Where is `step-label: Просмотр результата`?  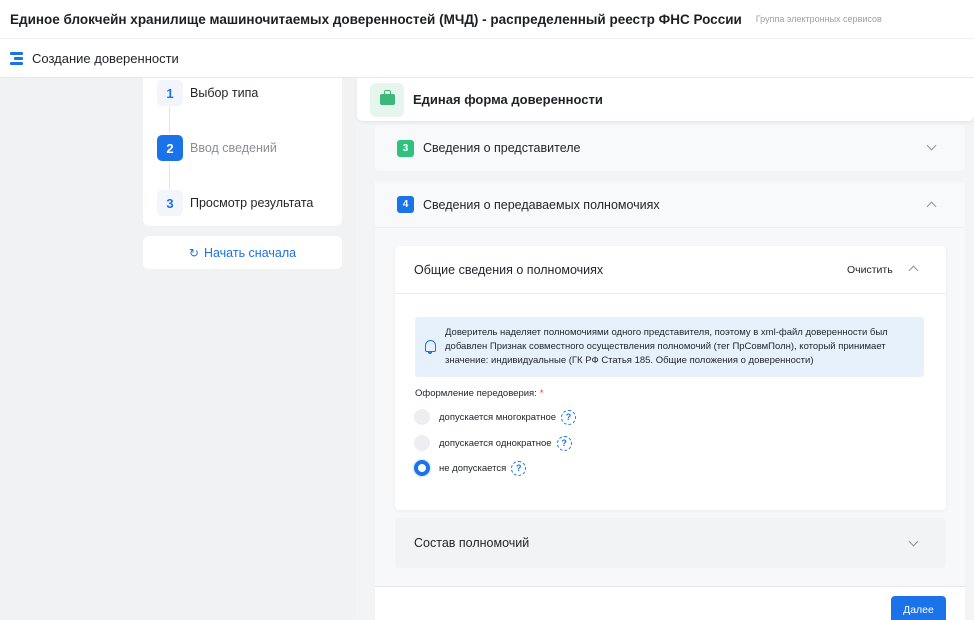
step-label: Просмотр результата is located at coordinates (252, 203).